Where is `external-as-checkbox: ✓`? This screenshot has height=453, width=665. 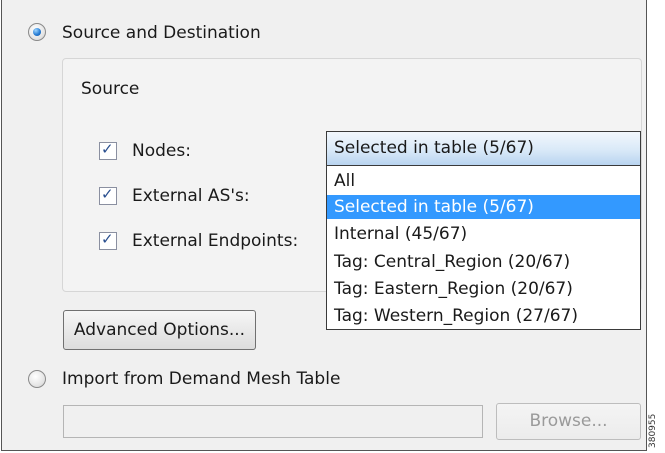
external-as-checkbox: ✓ is located at coordinates (108, 195).